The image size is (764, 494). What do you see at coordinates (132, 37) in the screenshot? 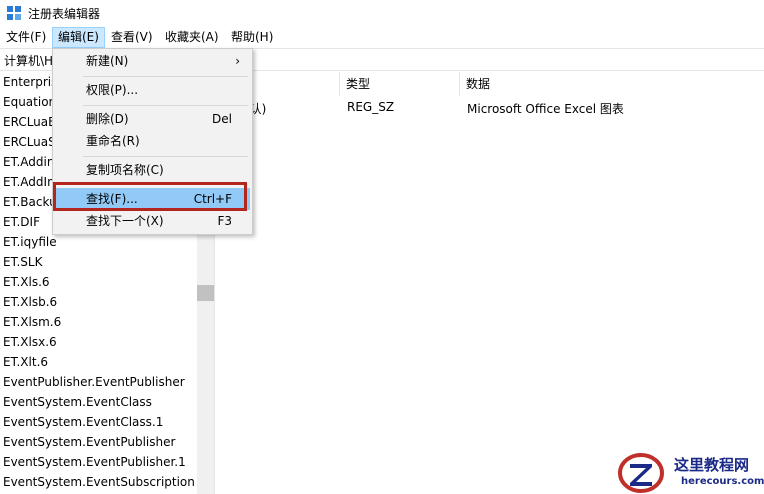
I see `menu-view: 查看(V)` at bounding box center [132, 37].